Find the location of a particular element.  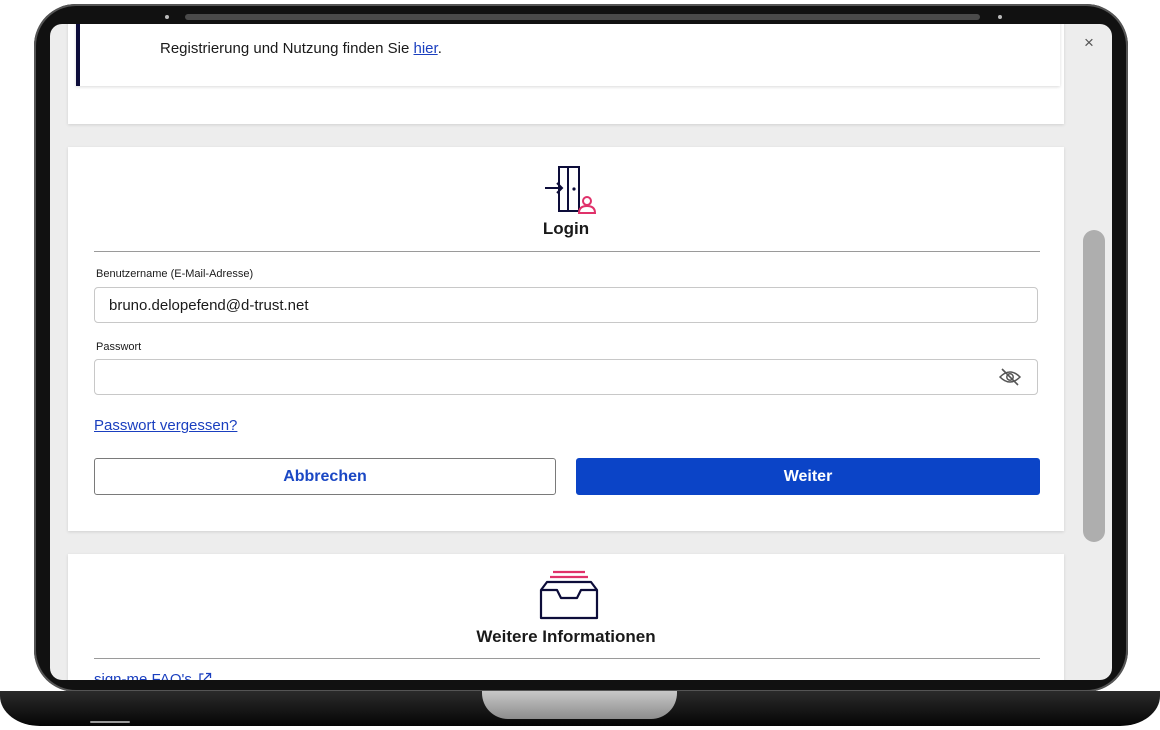

login-title: Login is located at coordinates (566, 228).